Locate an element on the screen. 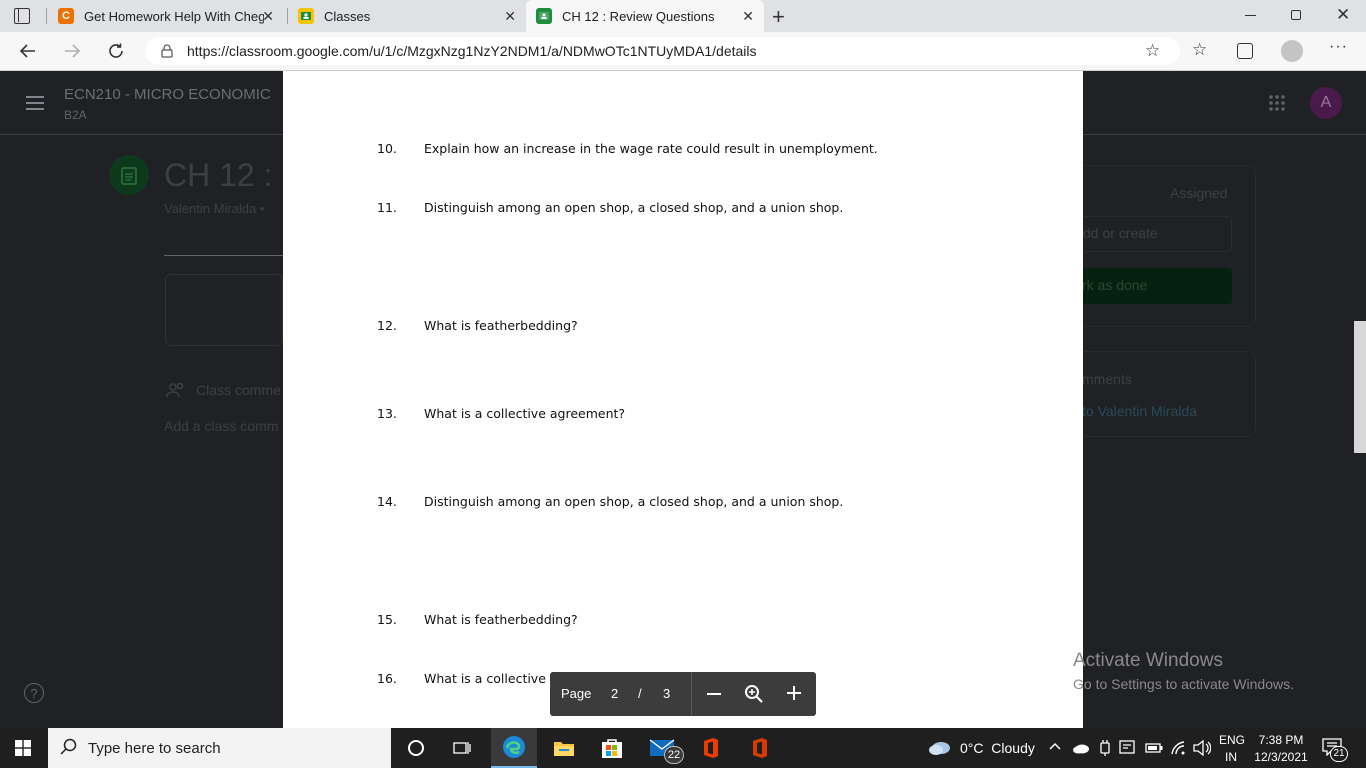 The image size is (1366, 768). edge-browser-icon is located at coordinates (514, 748).